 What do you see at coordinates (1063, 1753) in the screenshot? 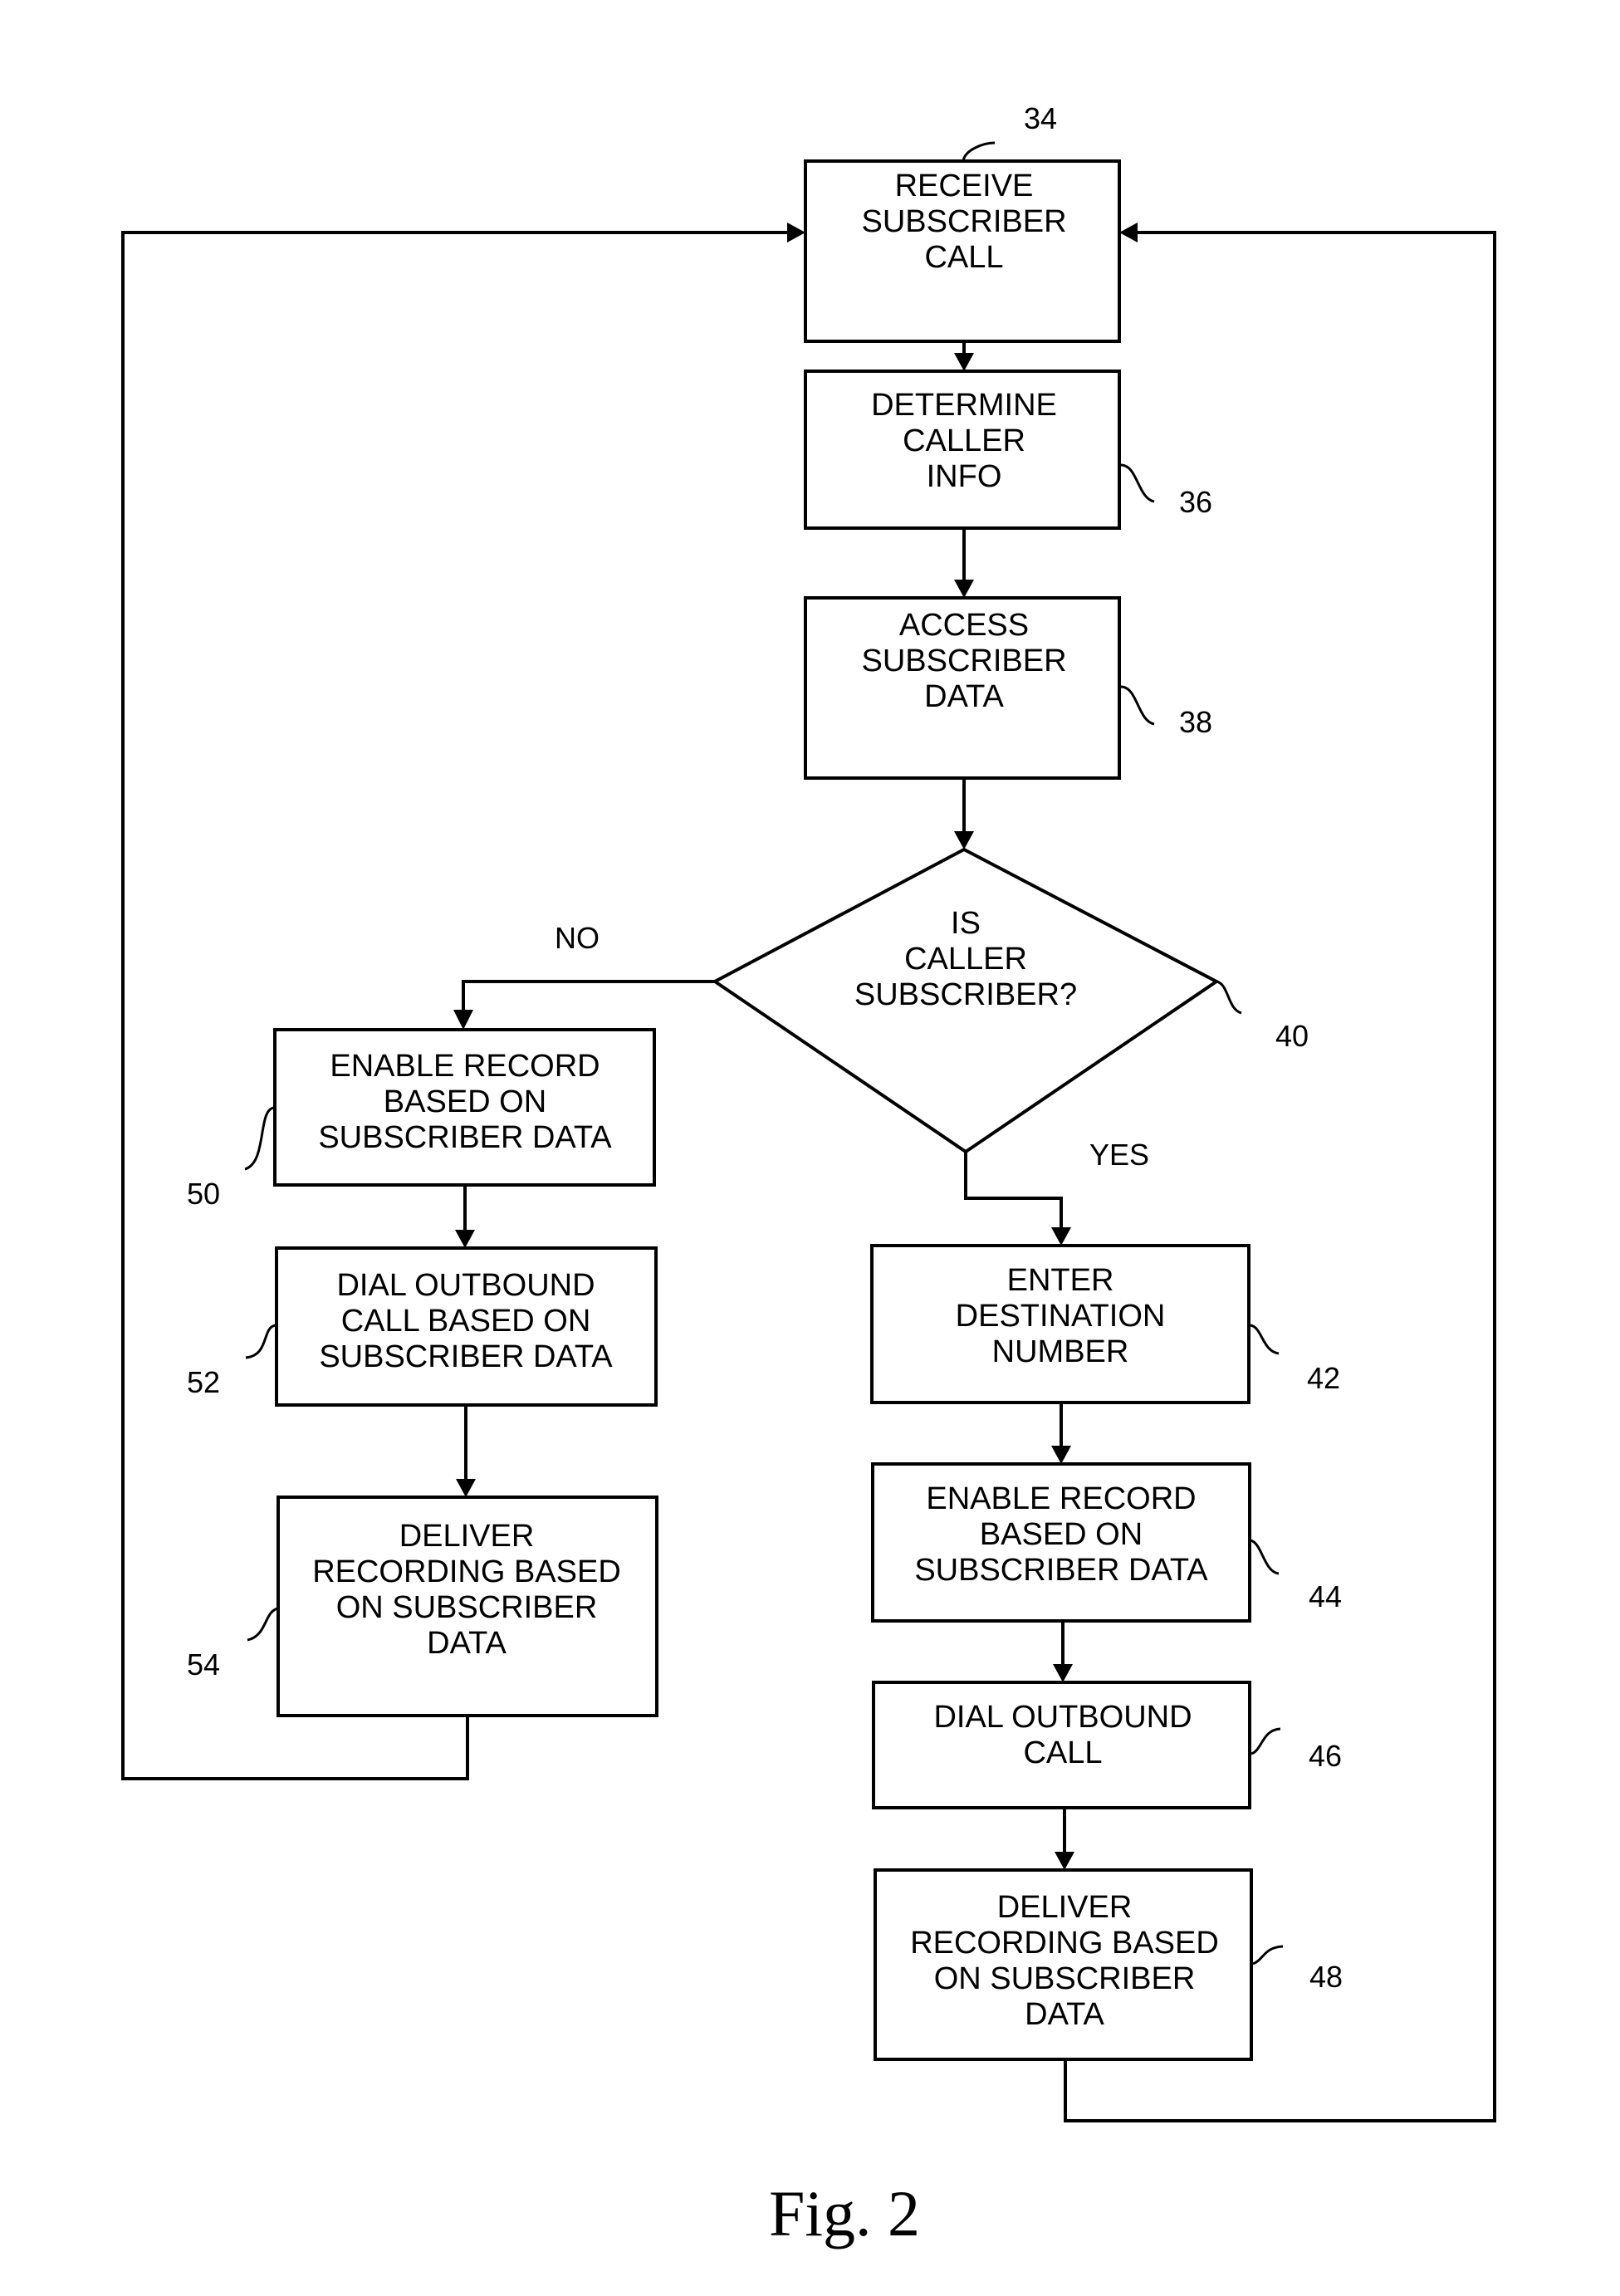
I see `node-46-line-2: CALL` at bounding box center [1063, 1753].